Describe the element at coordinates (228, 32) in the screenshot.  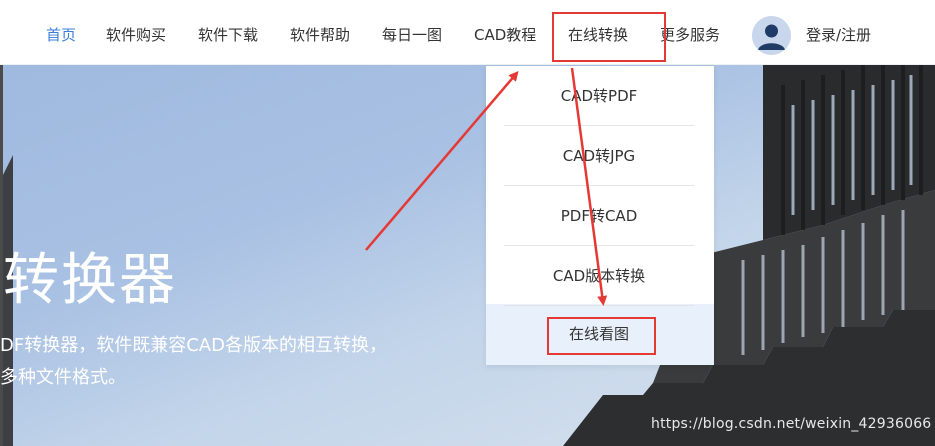
I see `nav-item-download: 软件下载` at that location.